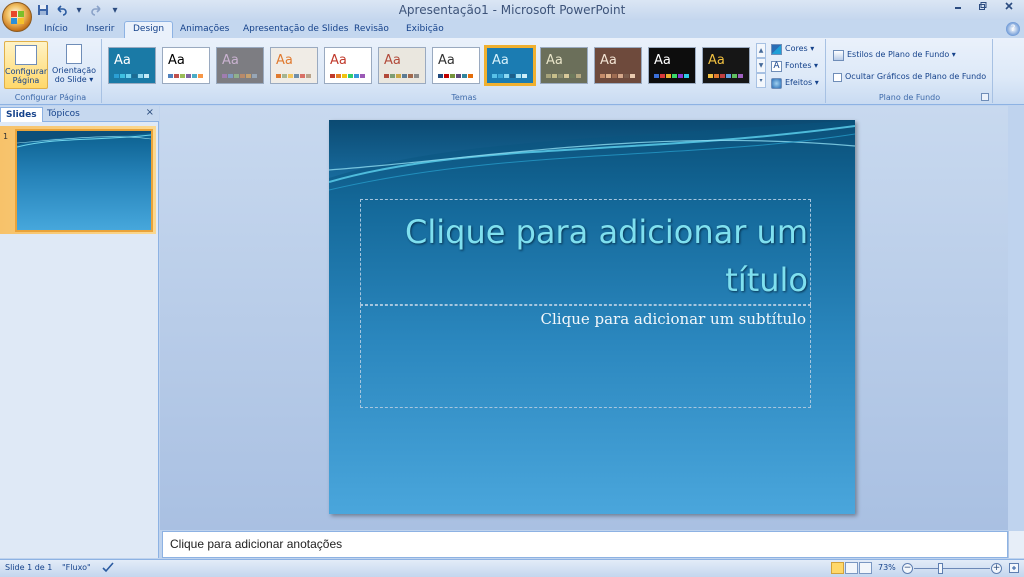 This screenshot has height=577, width=1024. Describe the element at coordinates (512, 568) in the screenshot. I see `status-bar: Slide 1 de 1 "Fluxo" 73% − +` at that location.